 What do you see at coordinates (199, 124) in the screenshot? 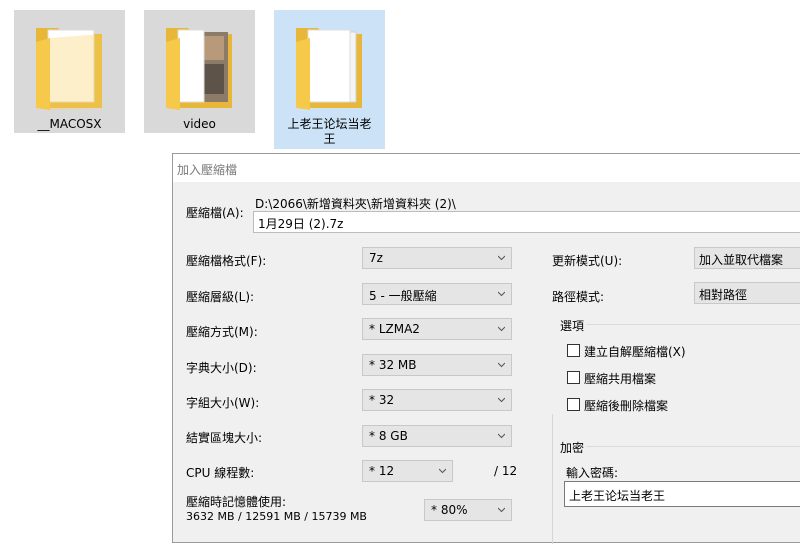
I see `icon-label: video` at bounding box center [199, 124].